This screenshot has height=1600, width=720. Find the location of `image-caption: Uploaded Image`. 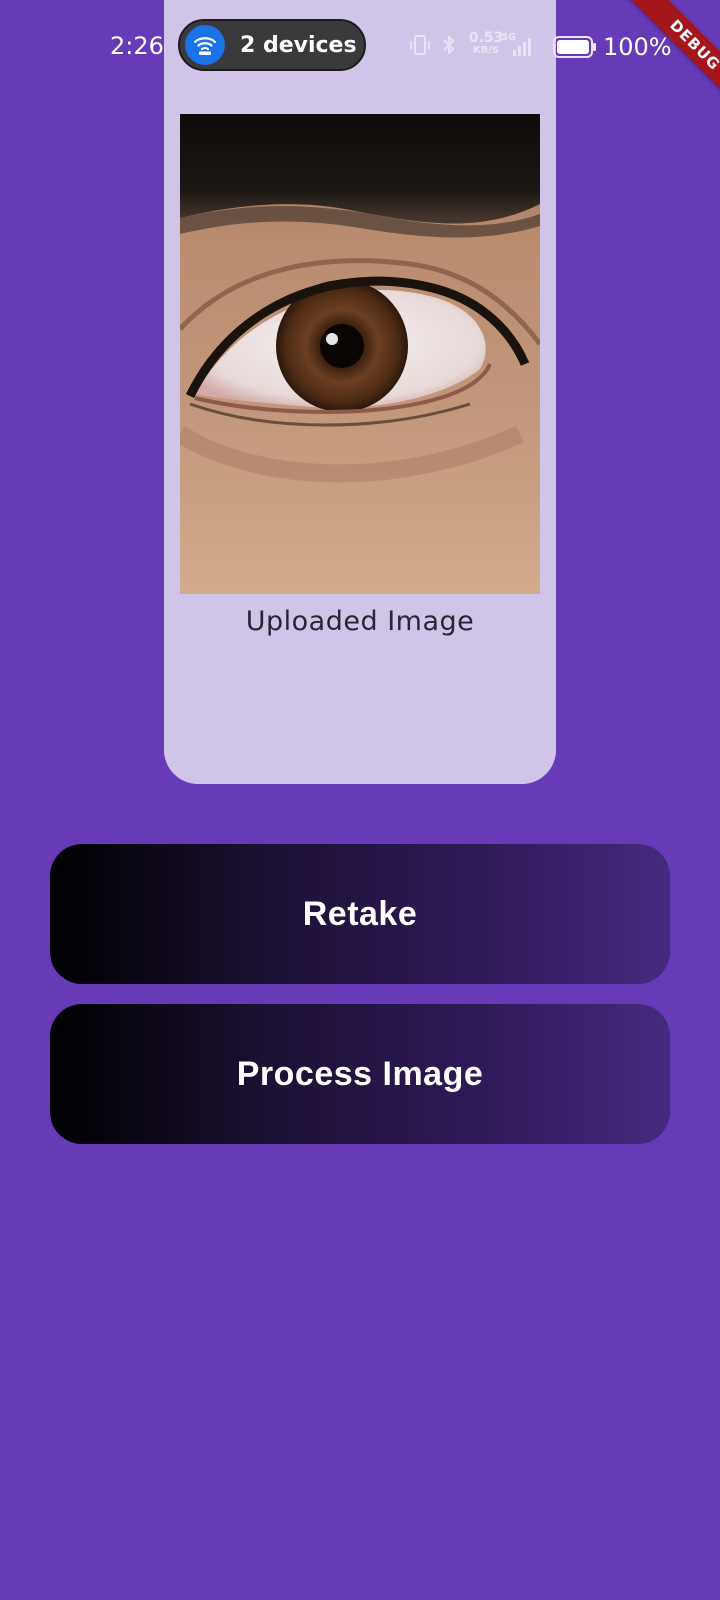

image-caption: Uploaded Image is located at coordinates (360, 621).